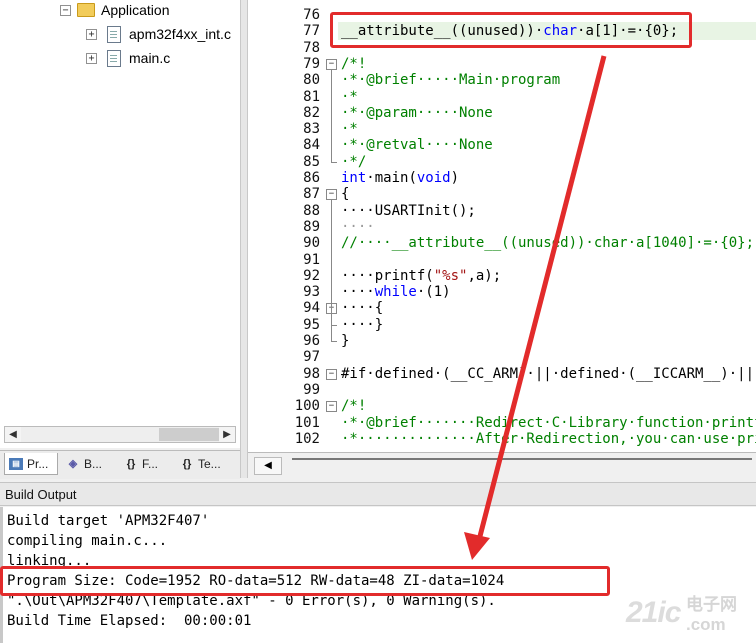  Describe the element at coordinates (16, 463) in the screenshot. I see `project-icon: ▤` at that location.